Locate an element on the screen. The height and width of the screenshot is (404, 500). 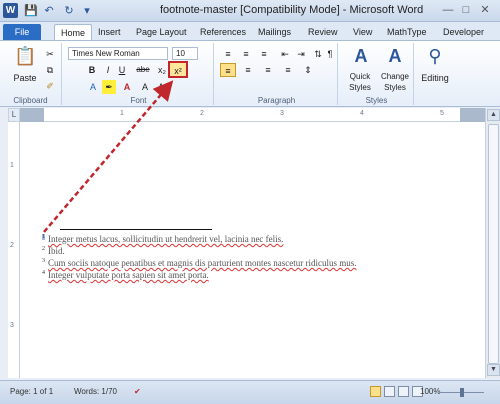
font-size-box: 10 is located at coordinates (185, 53).